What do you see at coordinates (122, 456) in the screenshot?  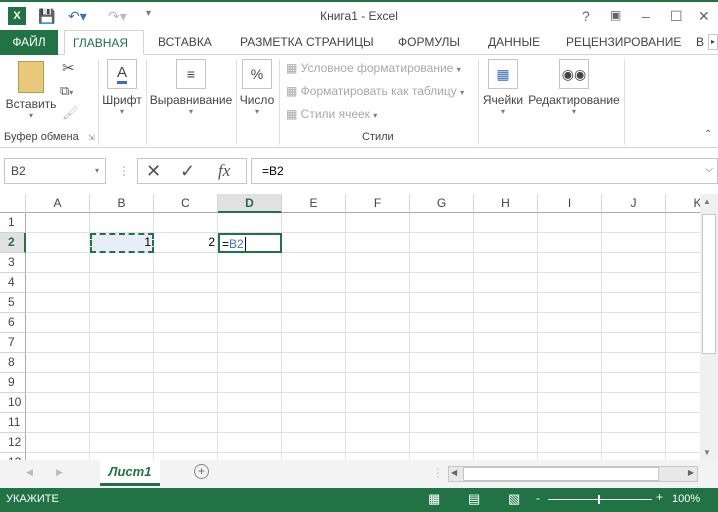 I see `cell-B13` at bounding box center [122, 456].